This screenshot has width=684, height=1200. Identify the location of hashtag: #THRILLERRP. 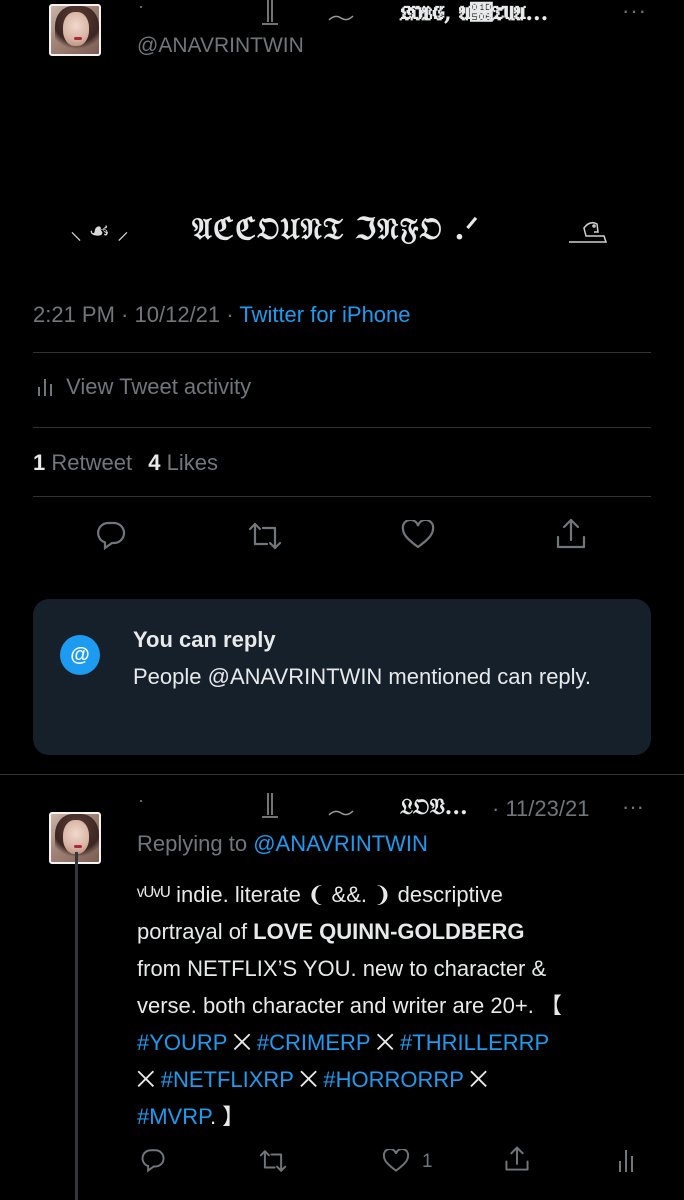
(474, 1042).